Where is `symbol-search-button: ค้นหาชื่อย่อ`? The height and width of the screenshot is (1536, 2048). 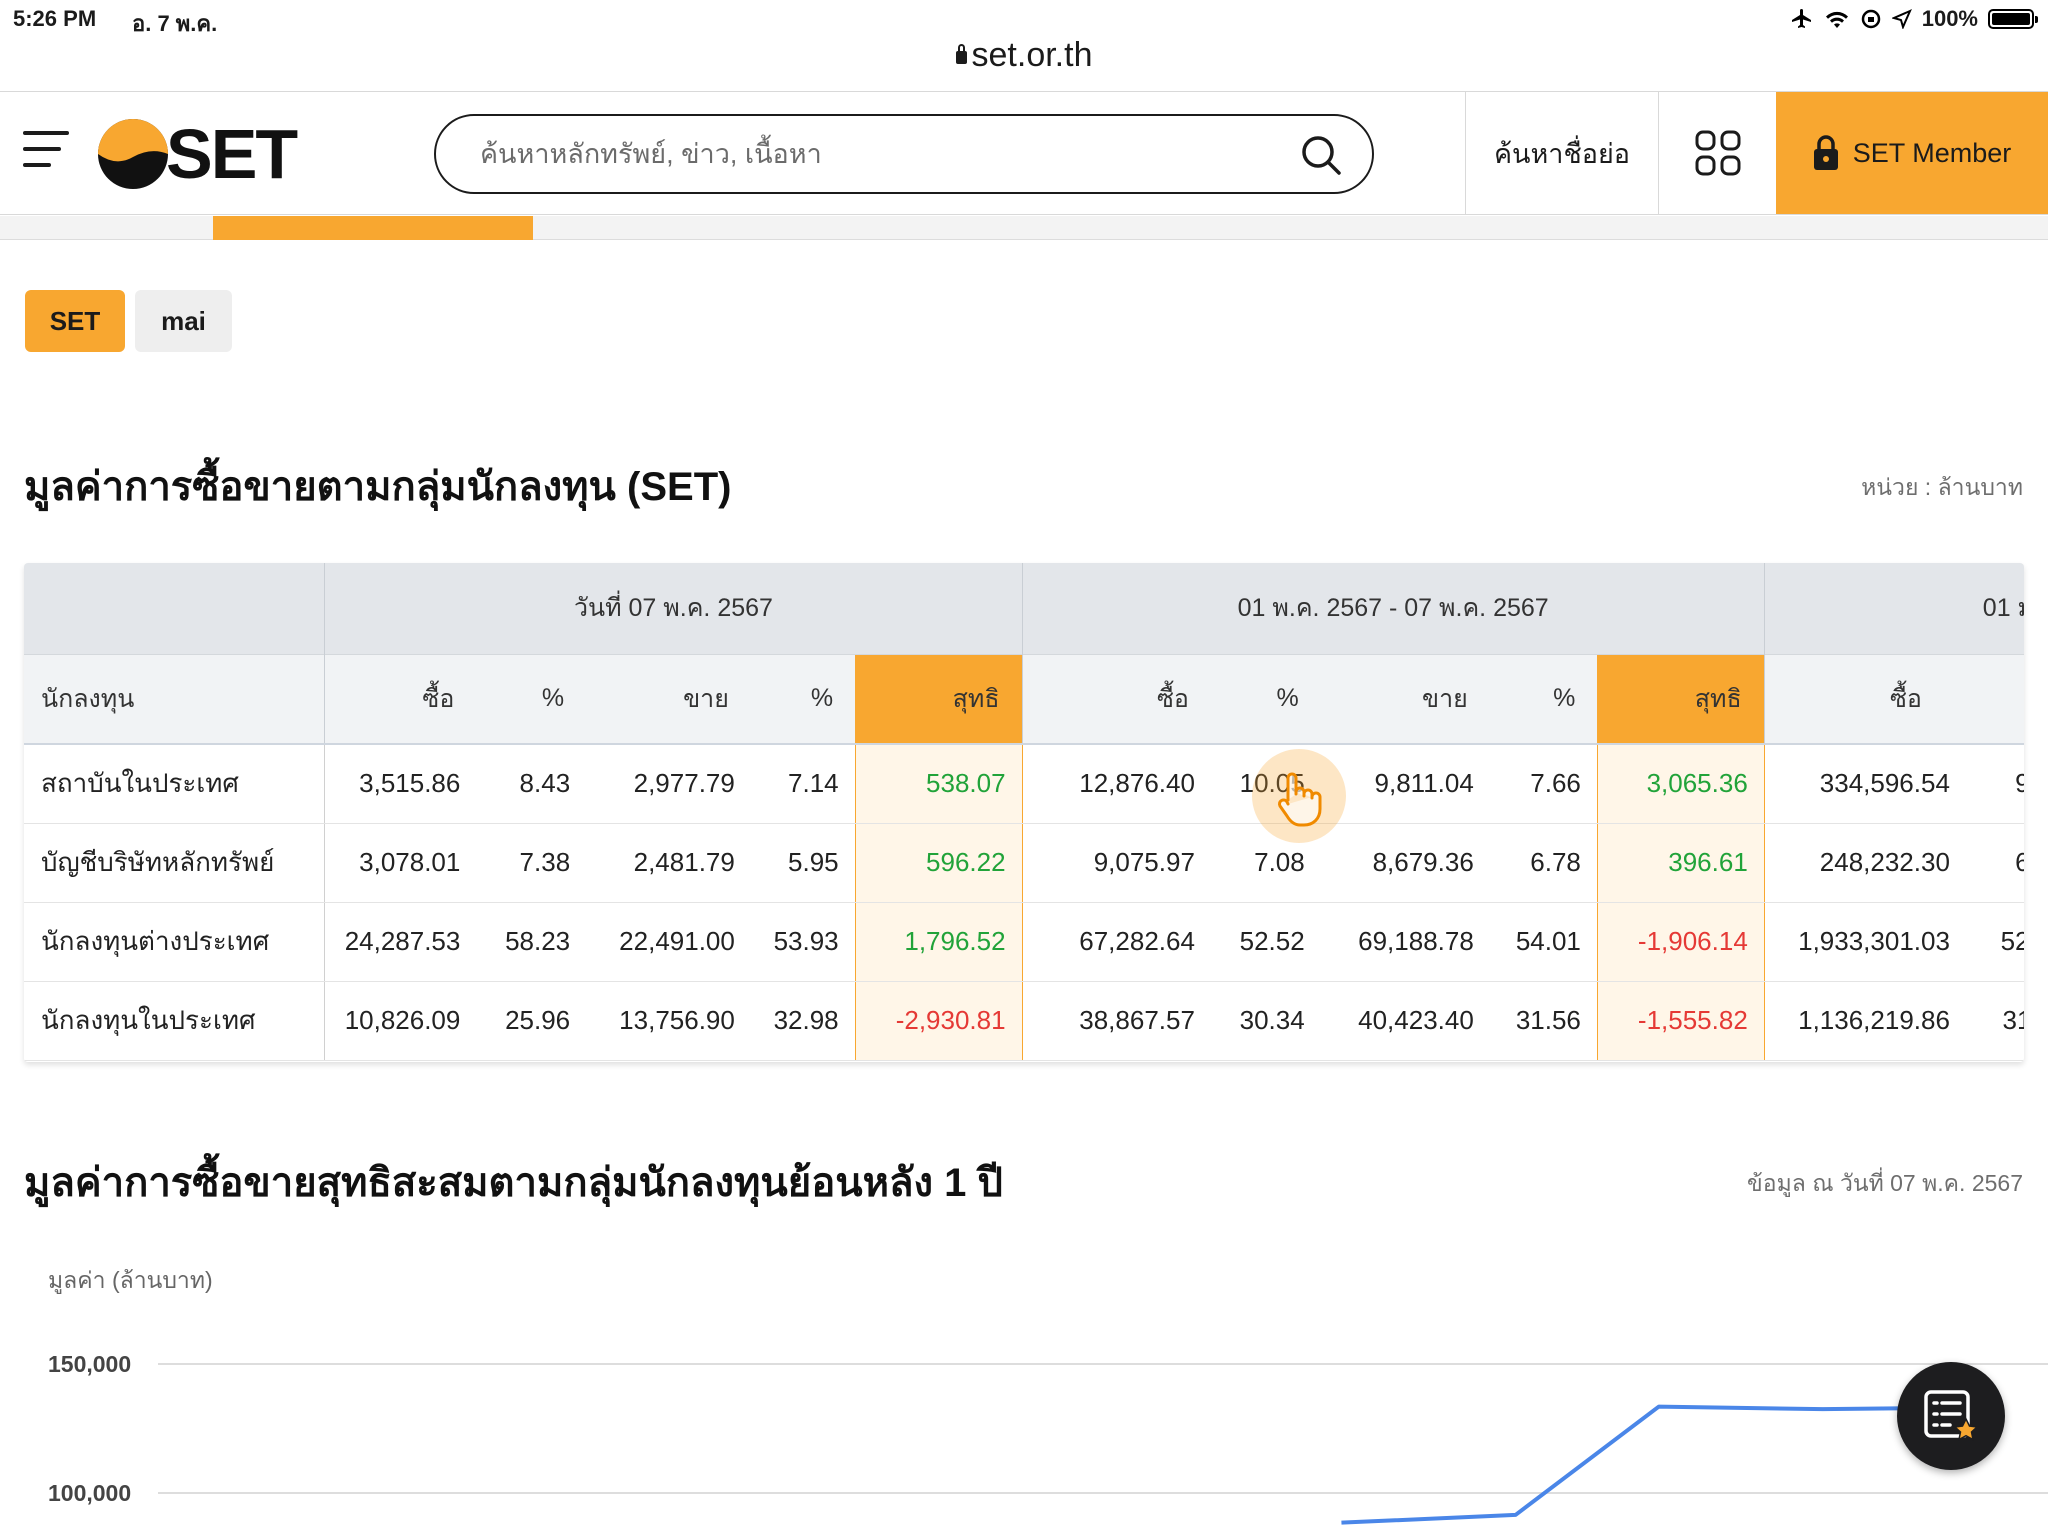
symbol-search-button: ค้นหาชื่อย่อ is located at coordinates (1561, 153).